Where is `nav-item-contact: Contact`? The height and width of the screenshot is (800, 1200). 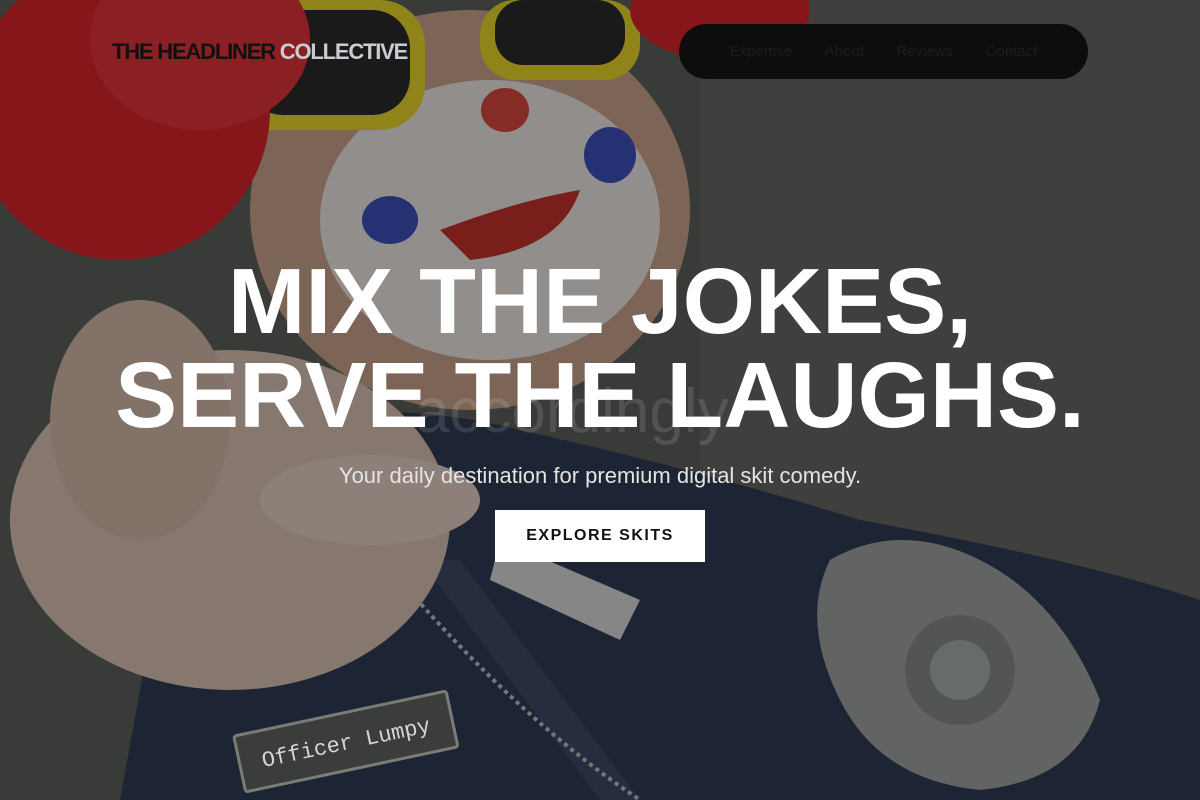
nav-item-contact: Contact is located at coordinates (1012, 51).